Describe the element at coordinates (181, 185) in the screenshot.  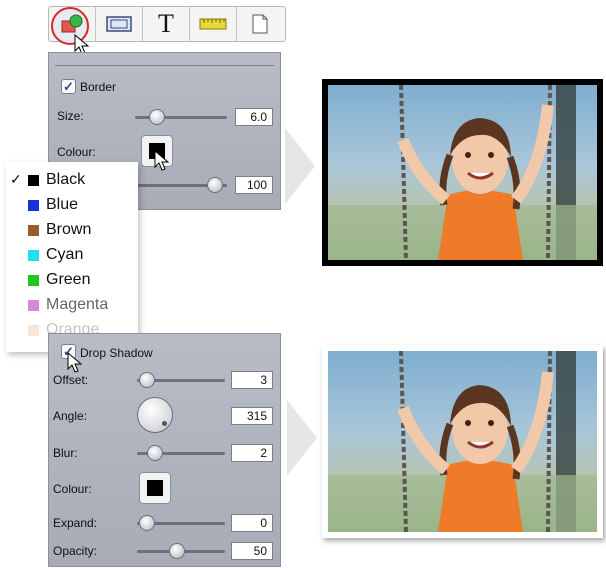
I see `opacity-slider` at that location.